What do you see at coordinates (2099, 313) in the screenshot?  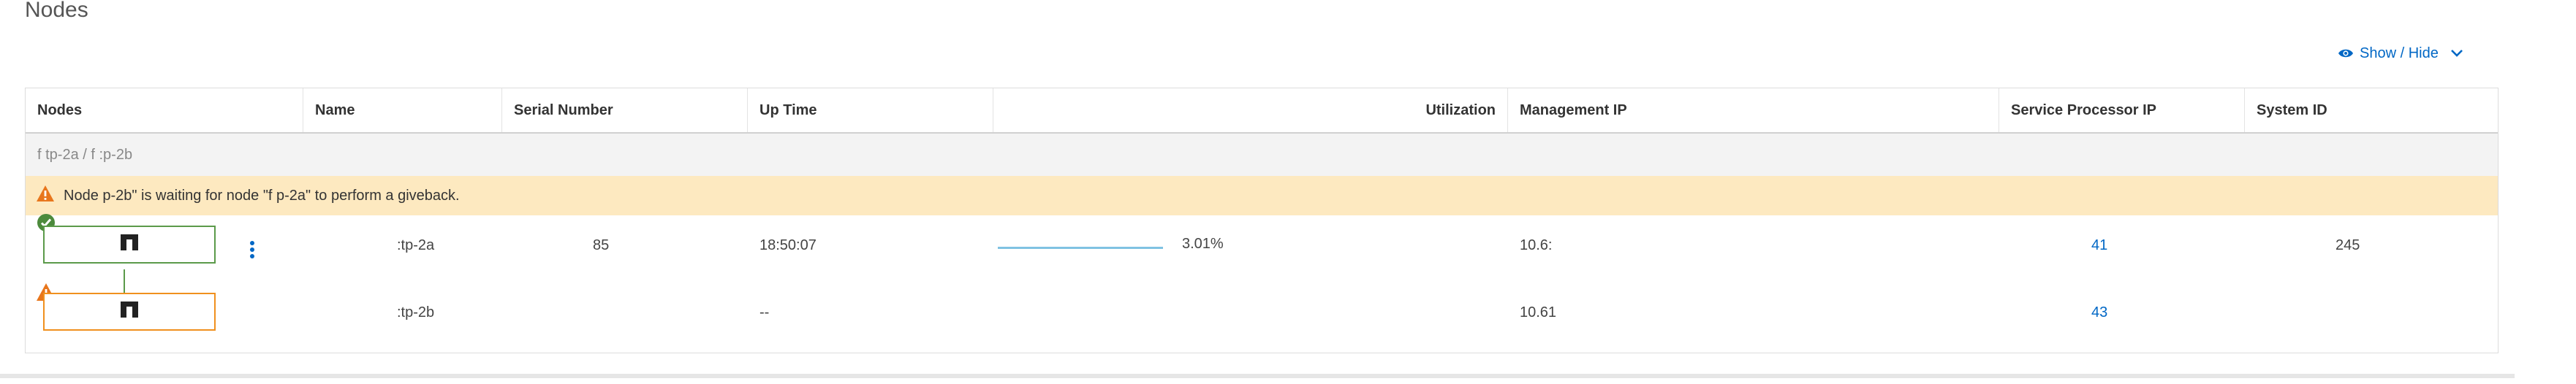 I see `service-processor-ip-link: 43` at bounding box center [2099, 313].